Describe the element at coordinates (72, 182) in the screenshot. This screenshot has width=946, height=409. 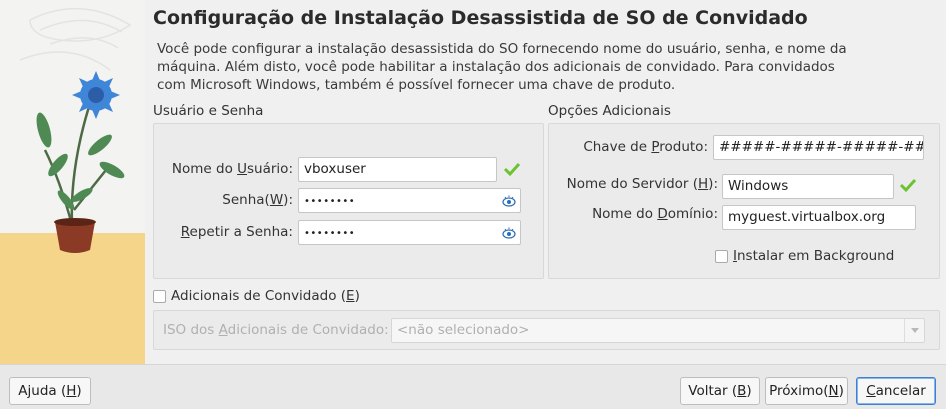
I see `wizard-illustration` at that location.